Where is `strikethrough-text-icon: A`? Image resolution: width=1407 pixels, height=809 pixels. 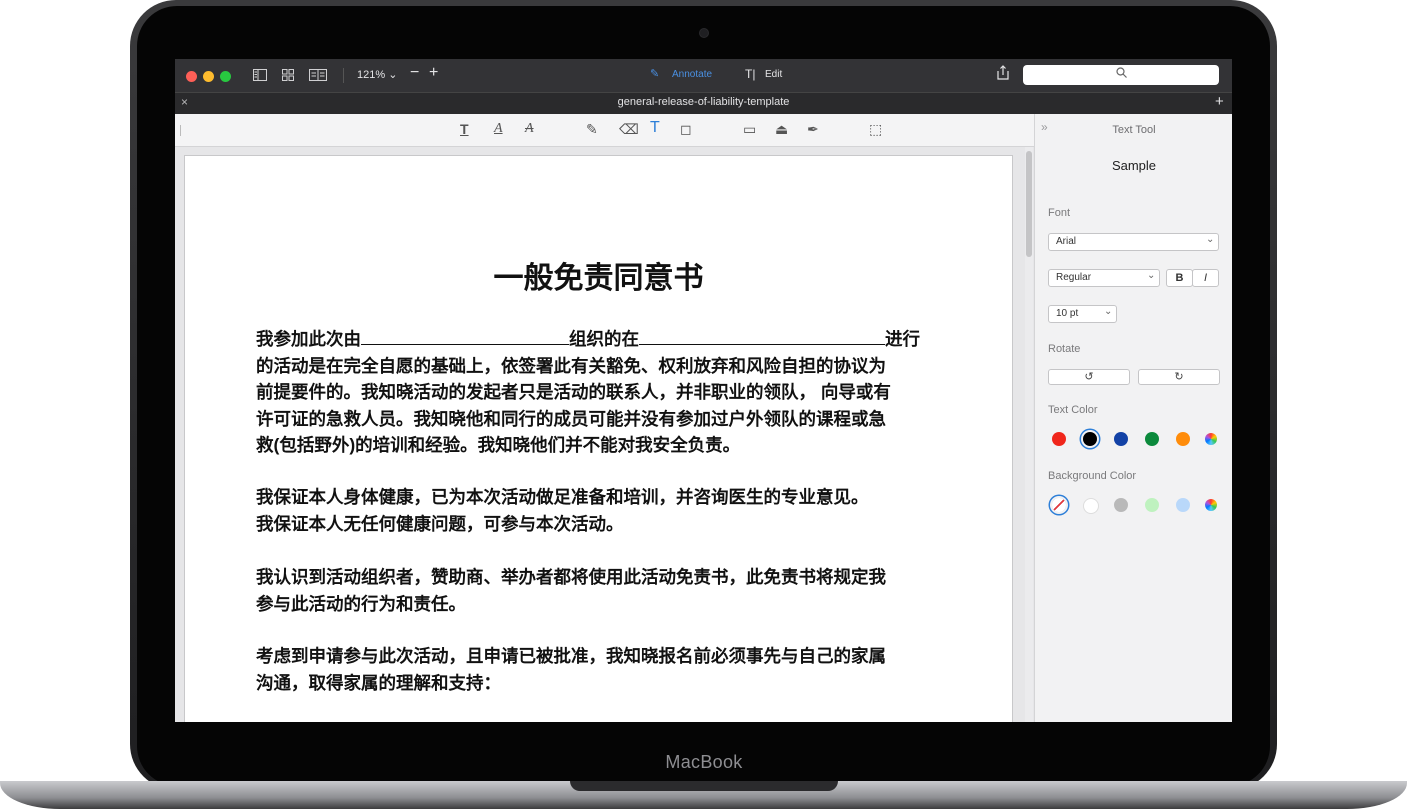
strikethrough-text-icon: A is located at coordinates (529, 129).